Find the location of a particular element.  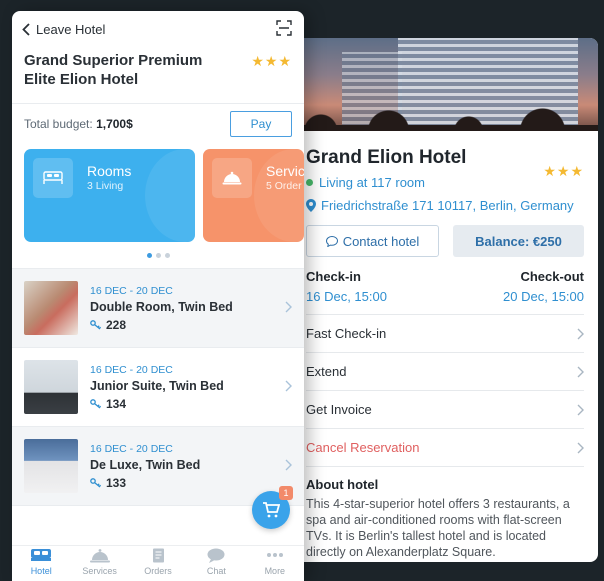

room-key: 134 is located at coordinates (157, 404).